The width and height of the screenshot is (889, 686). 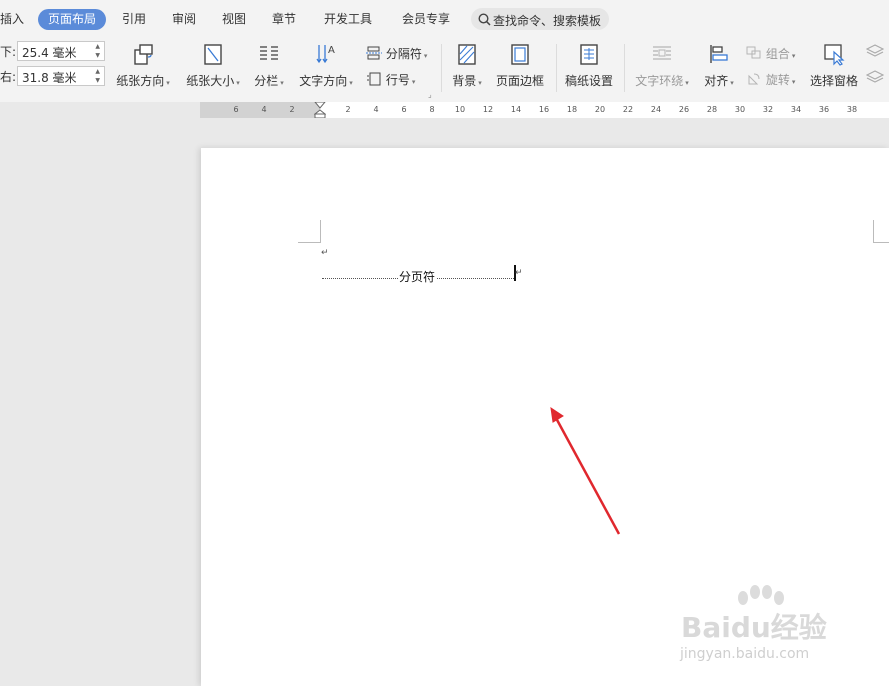 What do you see at coordinates (719, 69) in the screenshot?
I see `align-button: 对齐 ▾` at bounding box center [719, 69].